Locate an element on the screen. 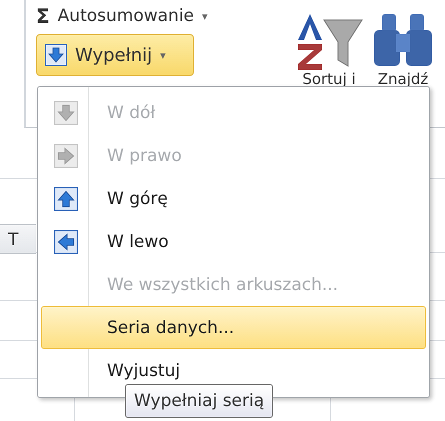  sum-icon: Σ is located at coordinates (43, 16).